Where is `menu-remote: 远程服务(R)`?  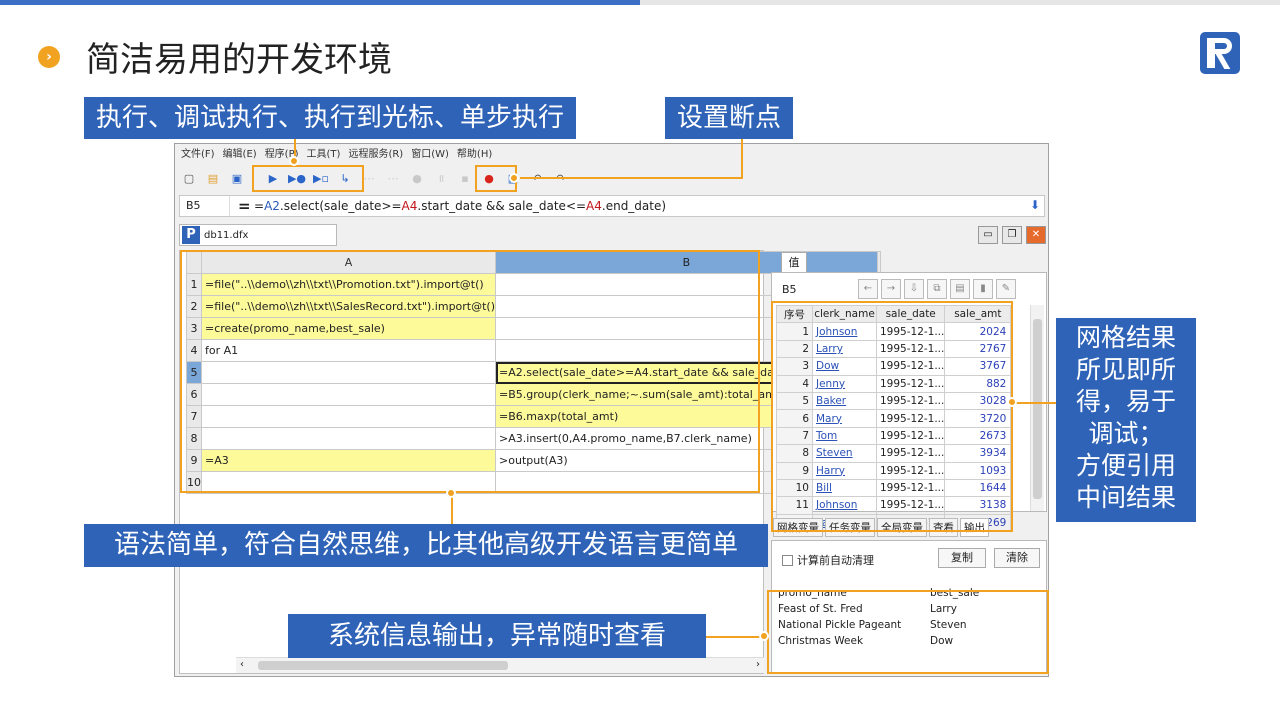 menu-remote: 远程服务(R) is located at coordinates (375, 155).